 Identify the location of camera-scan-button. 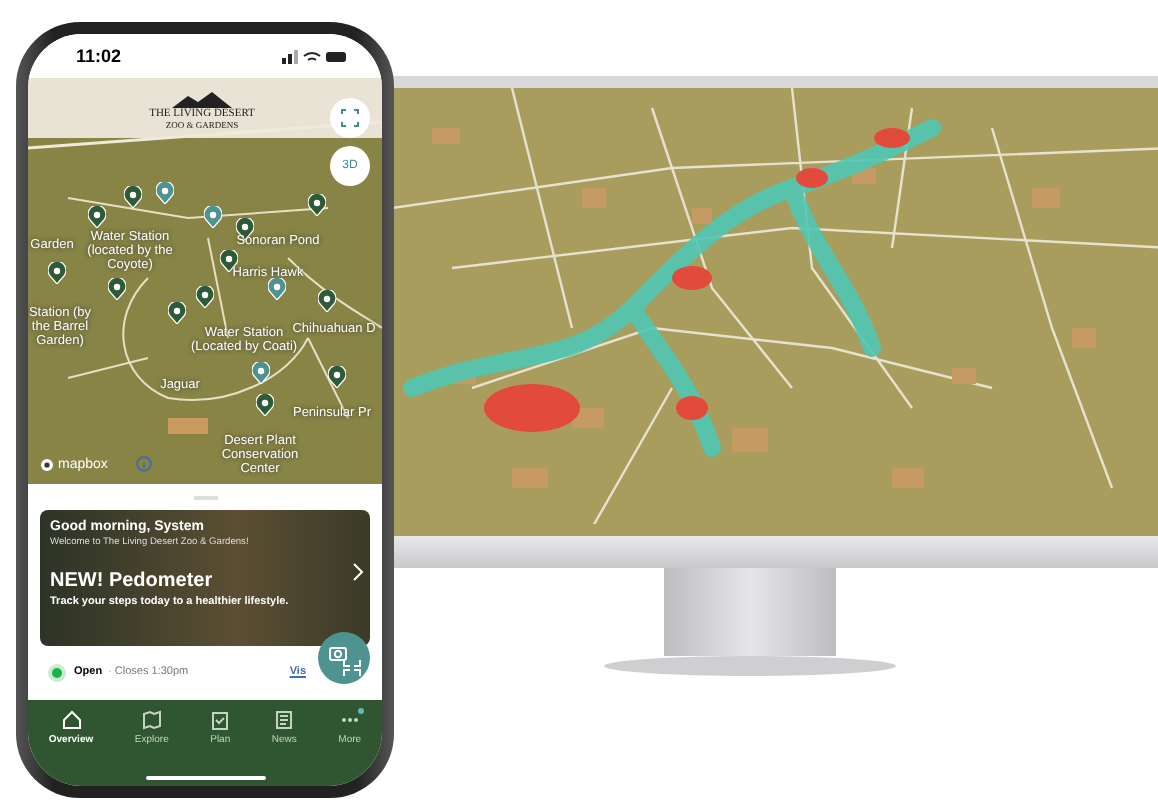
(344, 658).